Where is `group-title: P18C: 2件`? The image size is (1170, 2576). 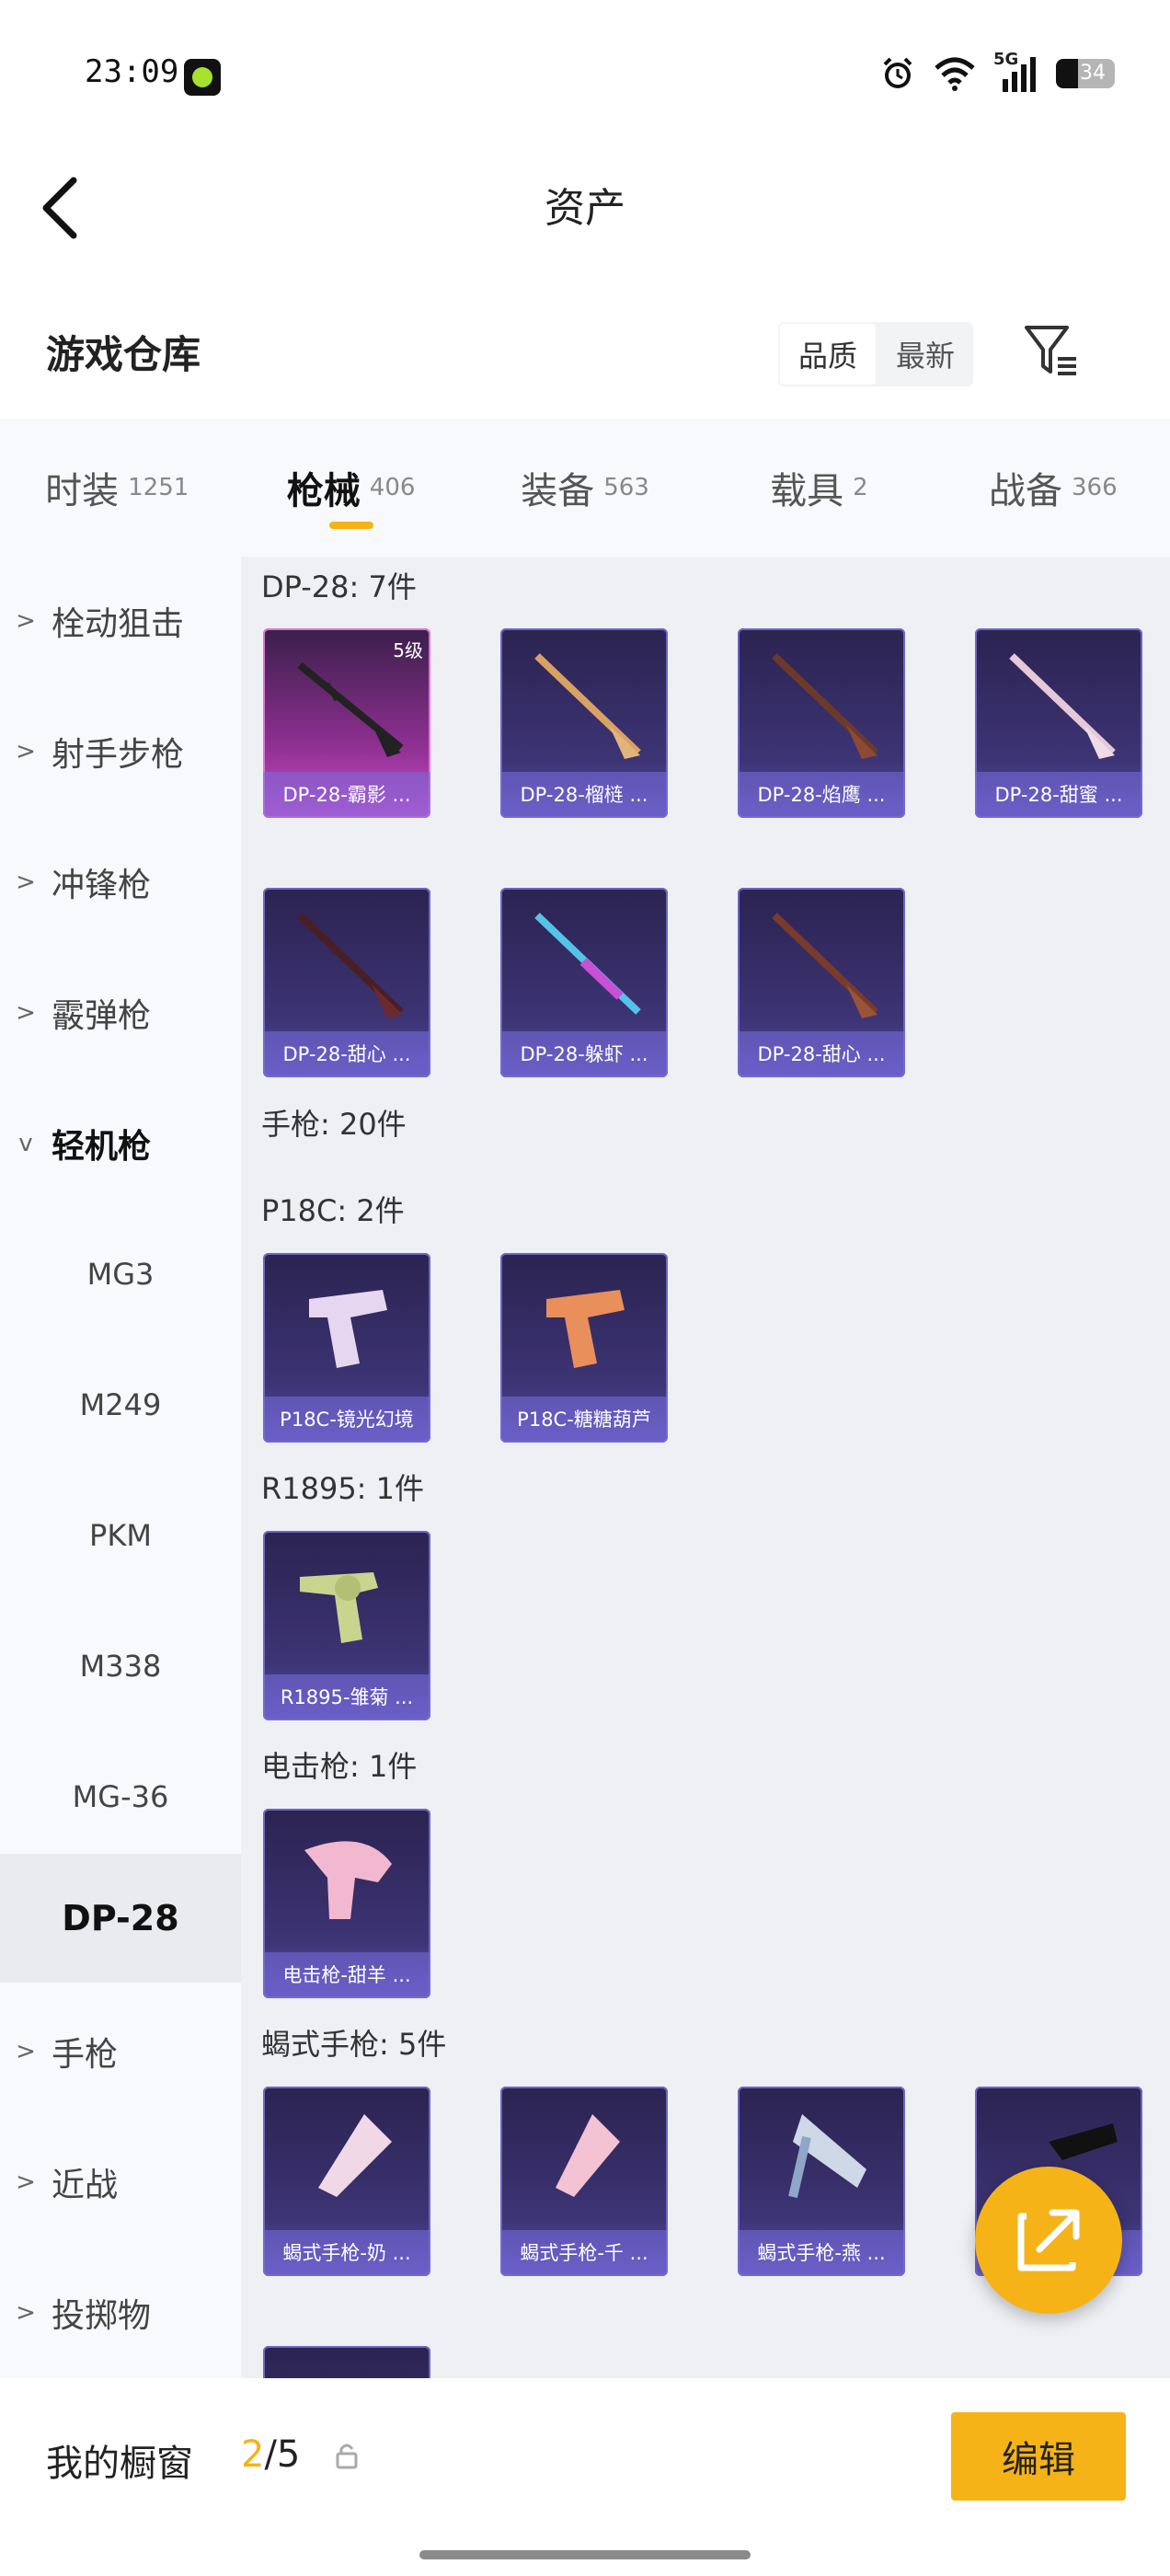
group-title: P18C: 2件 is located at coordinates (333, 1210).